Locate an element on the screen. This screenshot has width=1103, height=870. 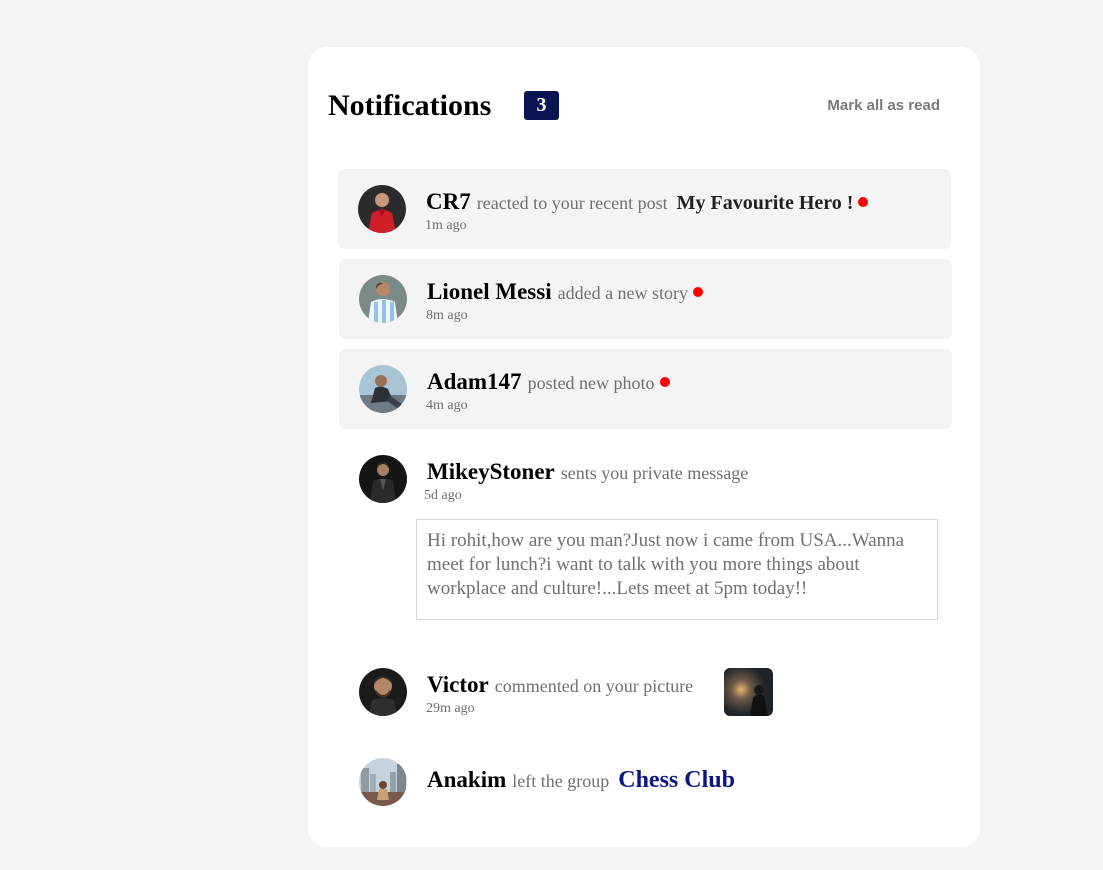
notification-action: added a new story is located at coordinates (623, 293).